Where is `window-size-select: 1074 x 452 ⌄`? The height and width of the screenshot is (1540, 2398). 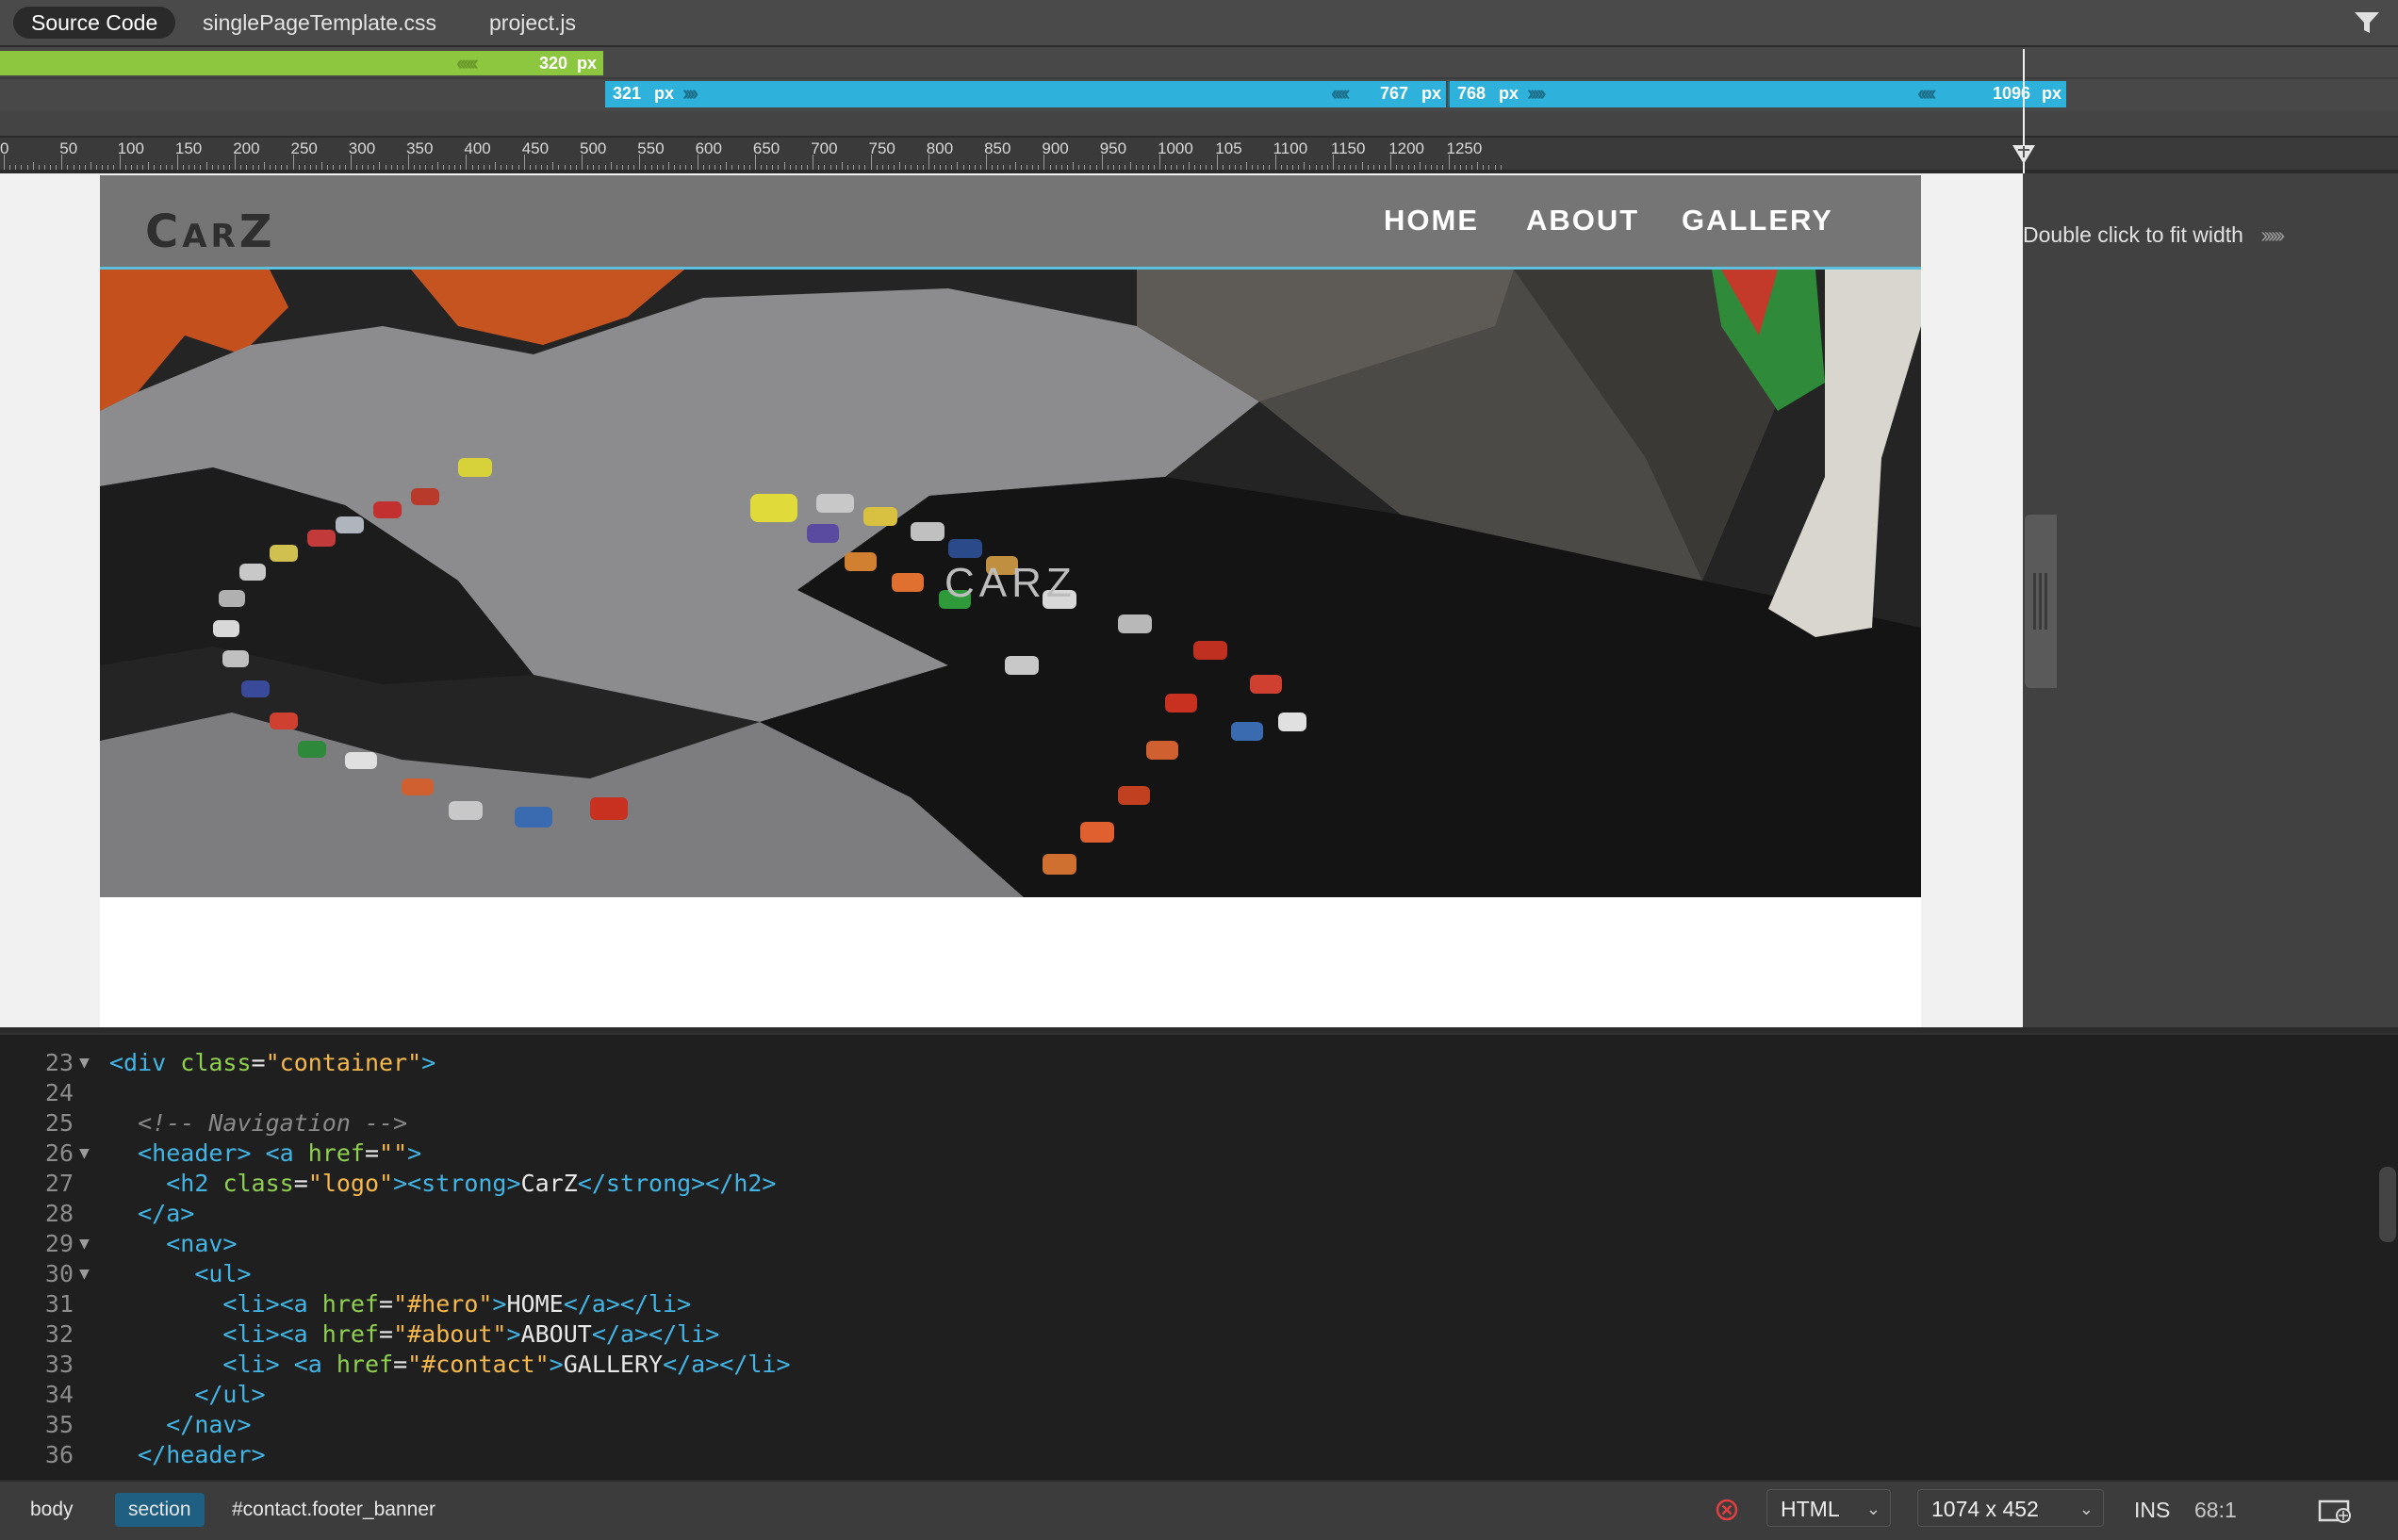
window-size-select: 1074 x 452 ⌄ is located at coordinates (2010, 1508).